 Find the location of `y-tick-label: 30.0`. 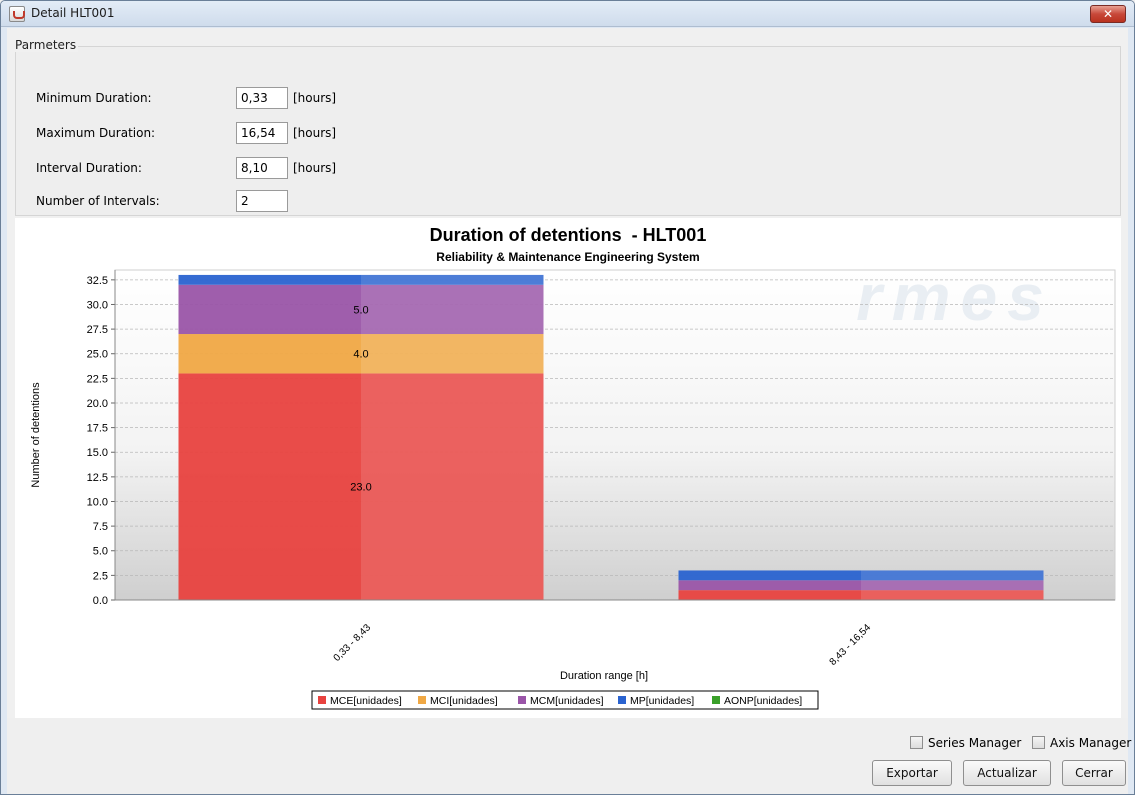

y-tick-label: 30.0 is located at coordinates (97, 305).